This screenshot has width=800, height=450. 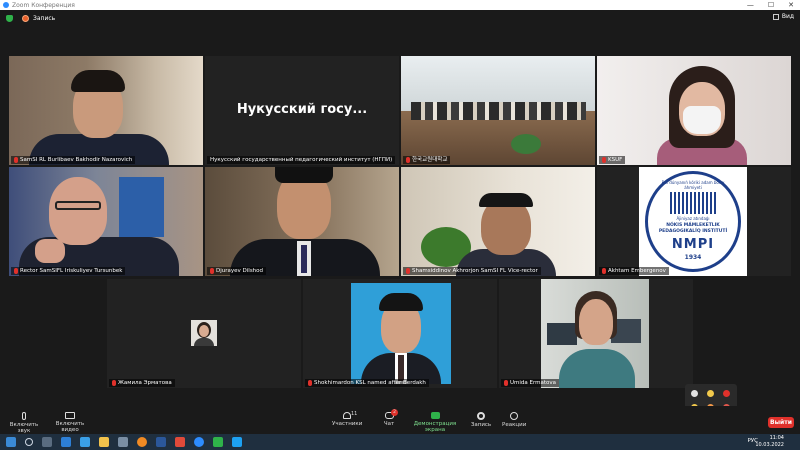 I want to click on store-icon, so click(x=85, y=442).